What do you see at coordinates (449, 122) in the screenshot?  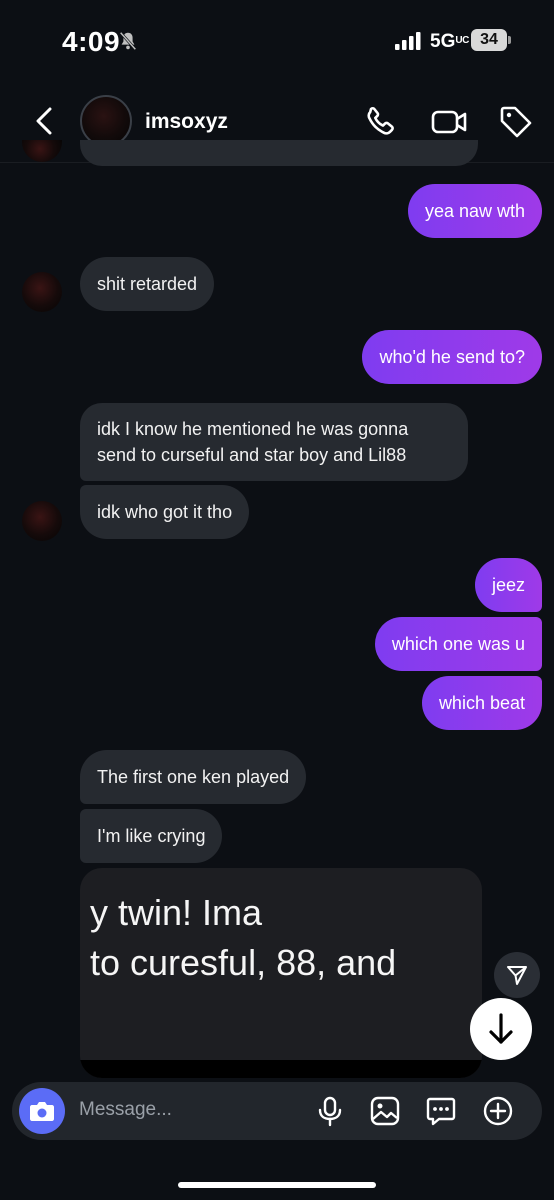 I see `video-icon` at bounding box center [449, 122].